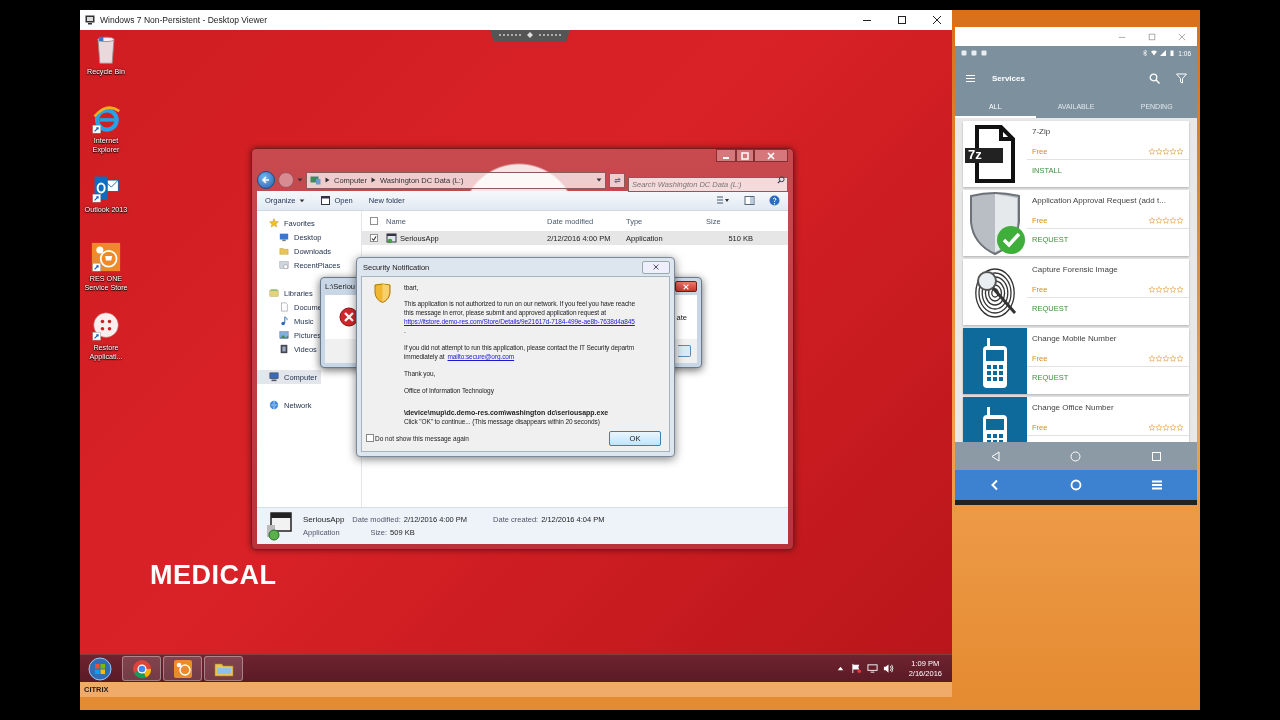  I want to click on preview-pane-icon, so click(749, 200).